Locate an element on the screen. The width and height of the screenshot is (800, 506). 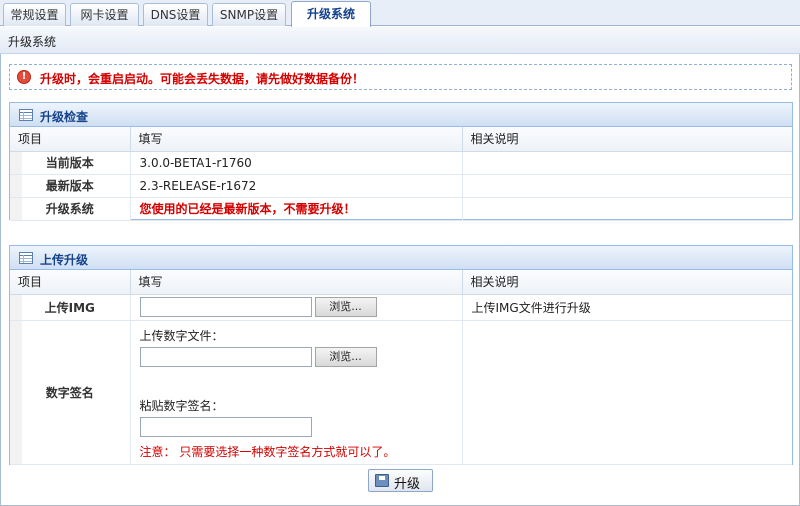
latest-version-label: 最新版本 is located at coordinates (70, 186).